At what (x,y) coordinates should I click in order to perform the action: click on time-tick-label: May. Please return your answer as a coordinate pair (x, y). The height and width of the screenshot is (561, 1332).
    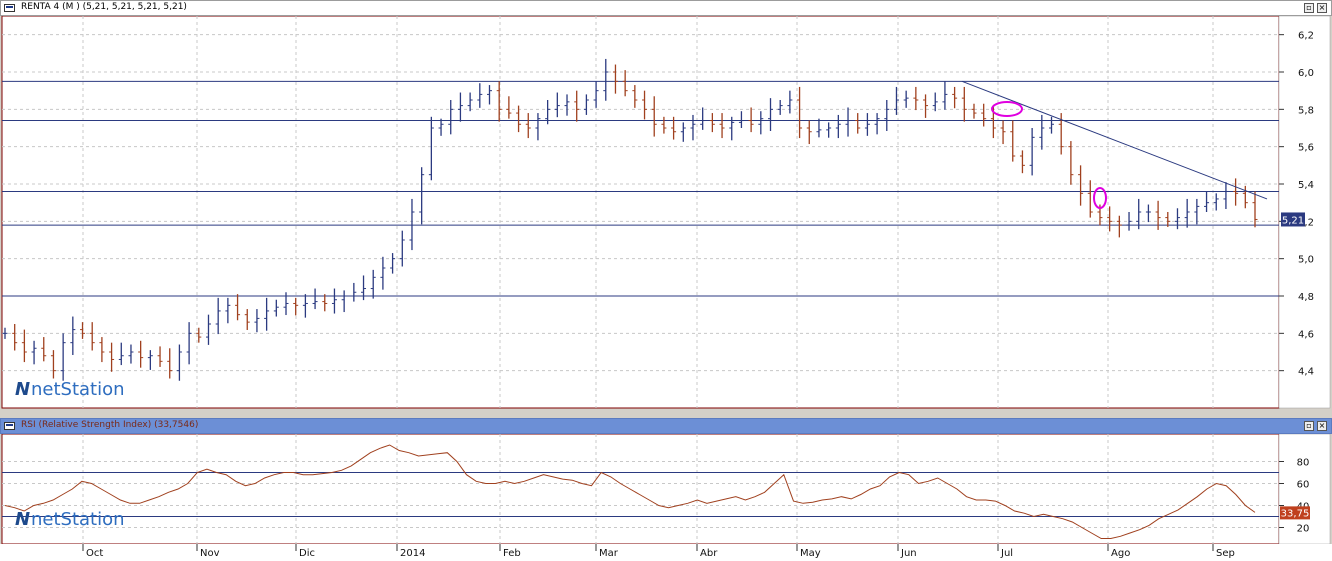
    Looking at the image, I should click on (810, 553).